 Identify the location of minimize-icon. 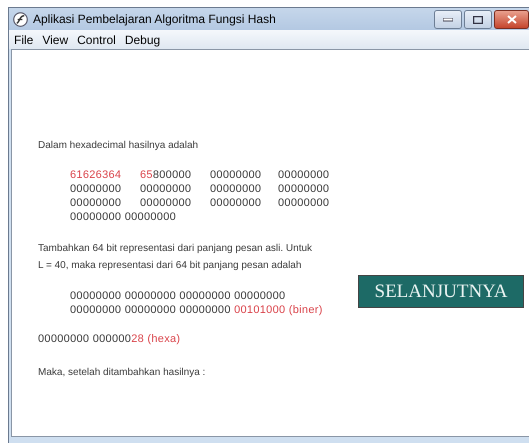
(448, 20).